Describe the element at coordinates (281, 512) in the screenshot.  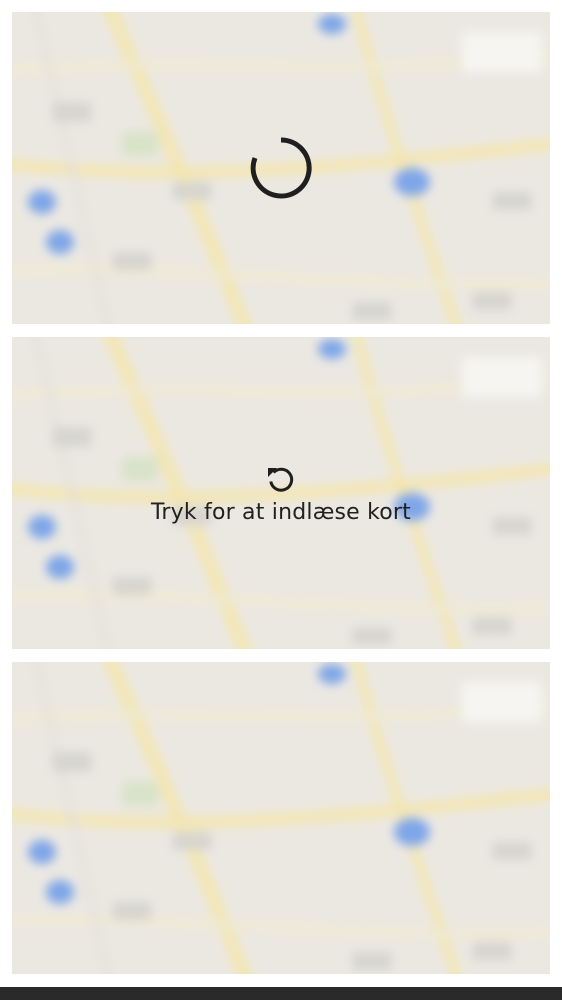
I see `reload-label: Tryk for at indlæse kort` at that location.